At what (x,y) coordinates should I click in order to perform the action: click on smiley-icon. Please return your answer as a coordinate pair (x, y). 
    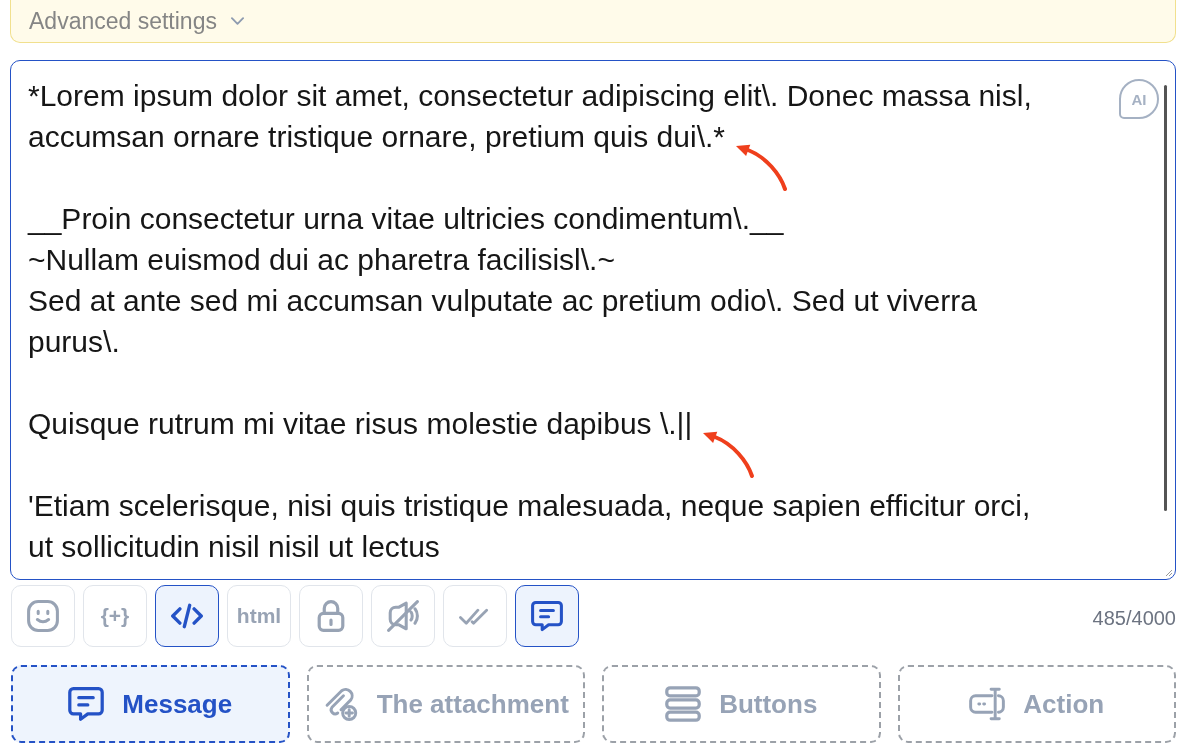
    Looking at the image, I should click on (43, 616).